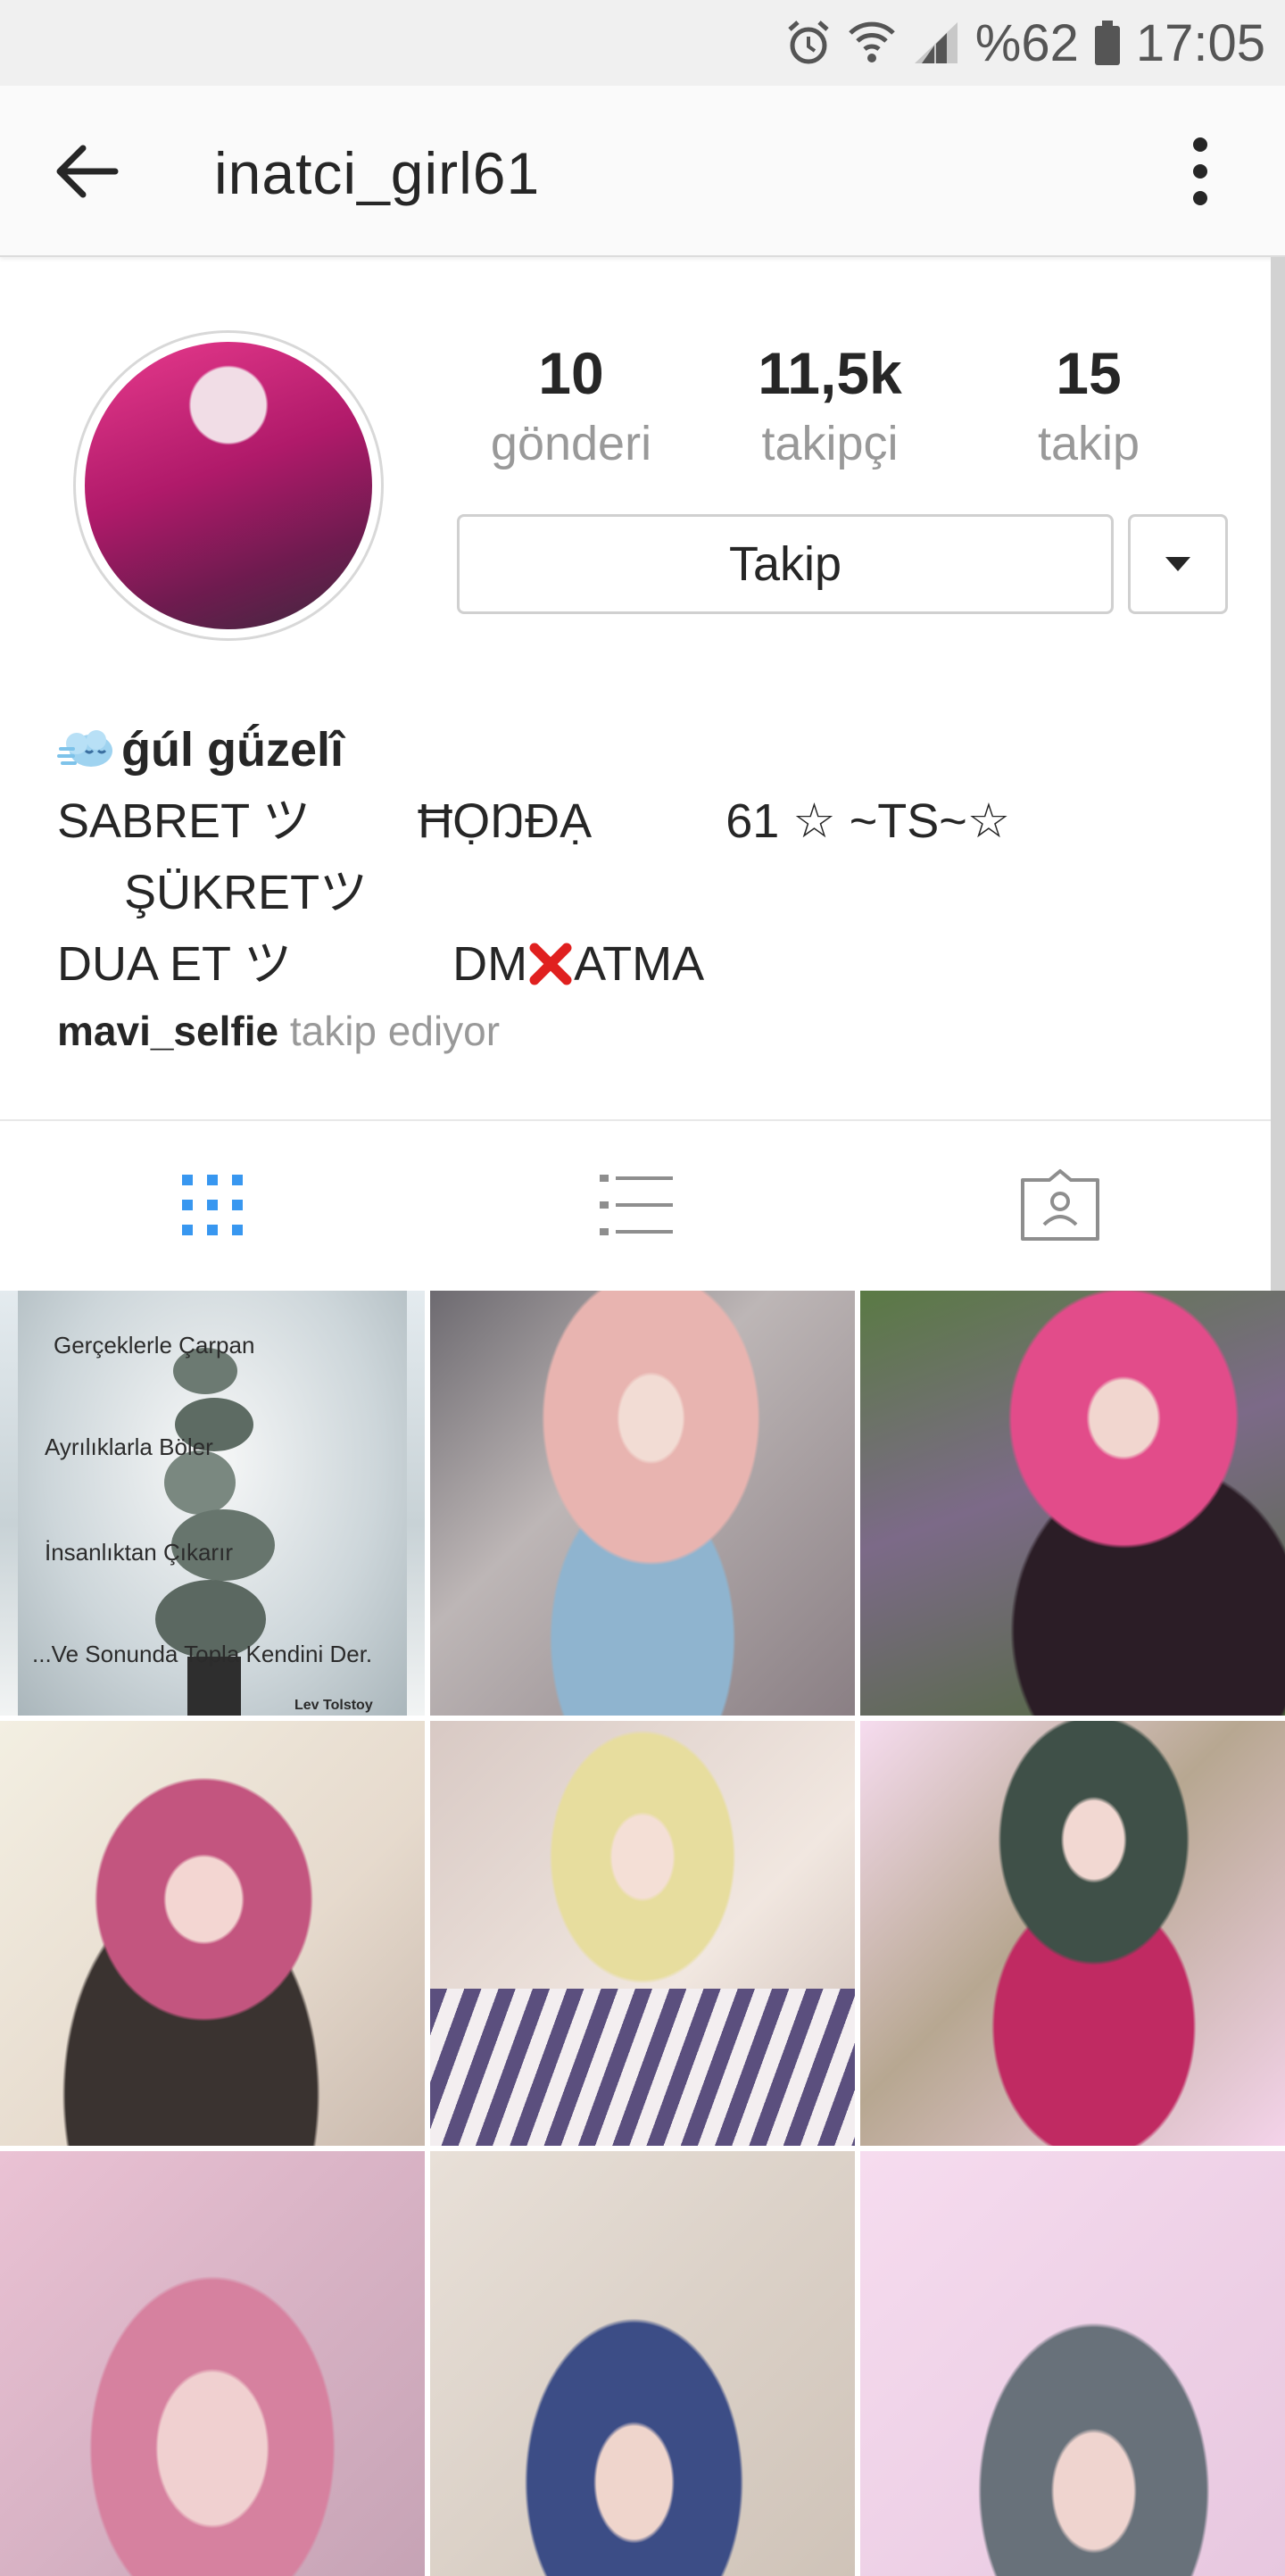  What do you see at coordinates (395, 1031) in the screenshot?
I see `followed-by-text: takip ediyor` at bounding box center [395, 1031].